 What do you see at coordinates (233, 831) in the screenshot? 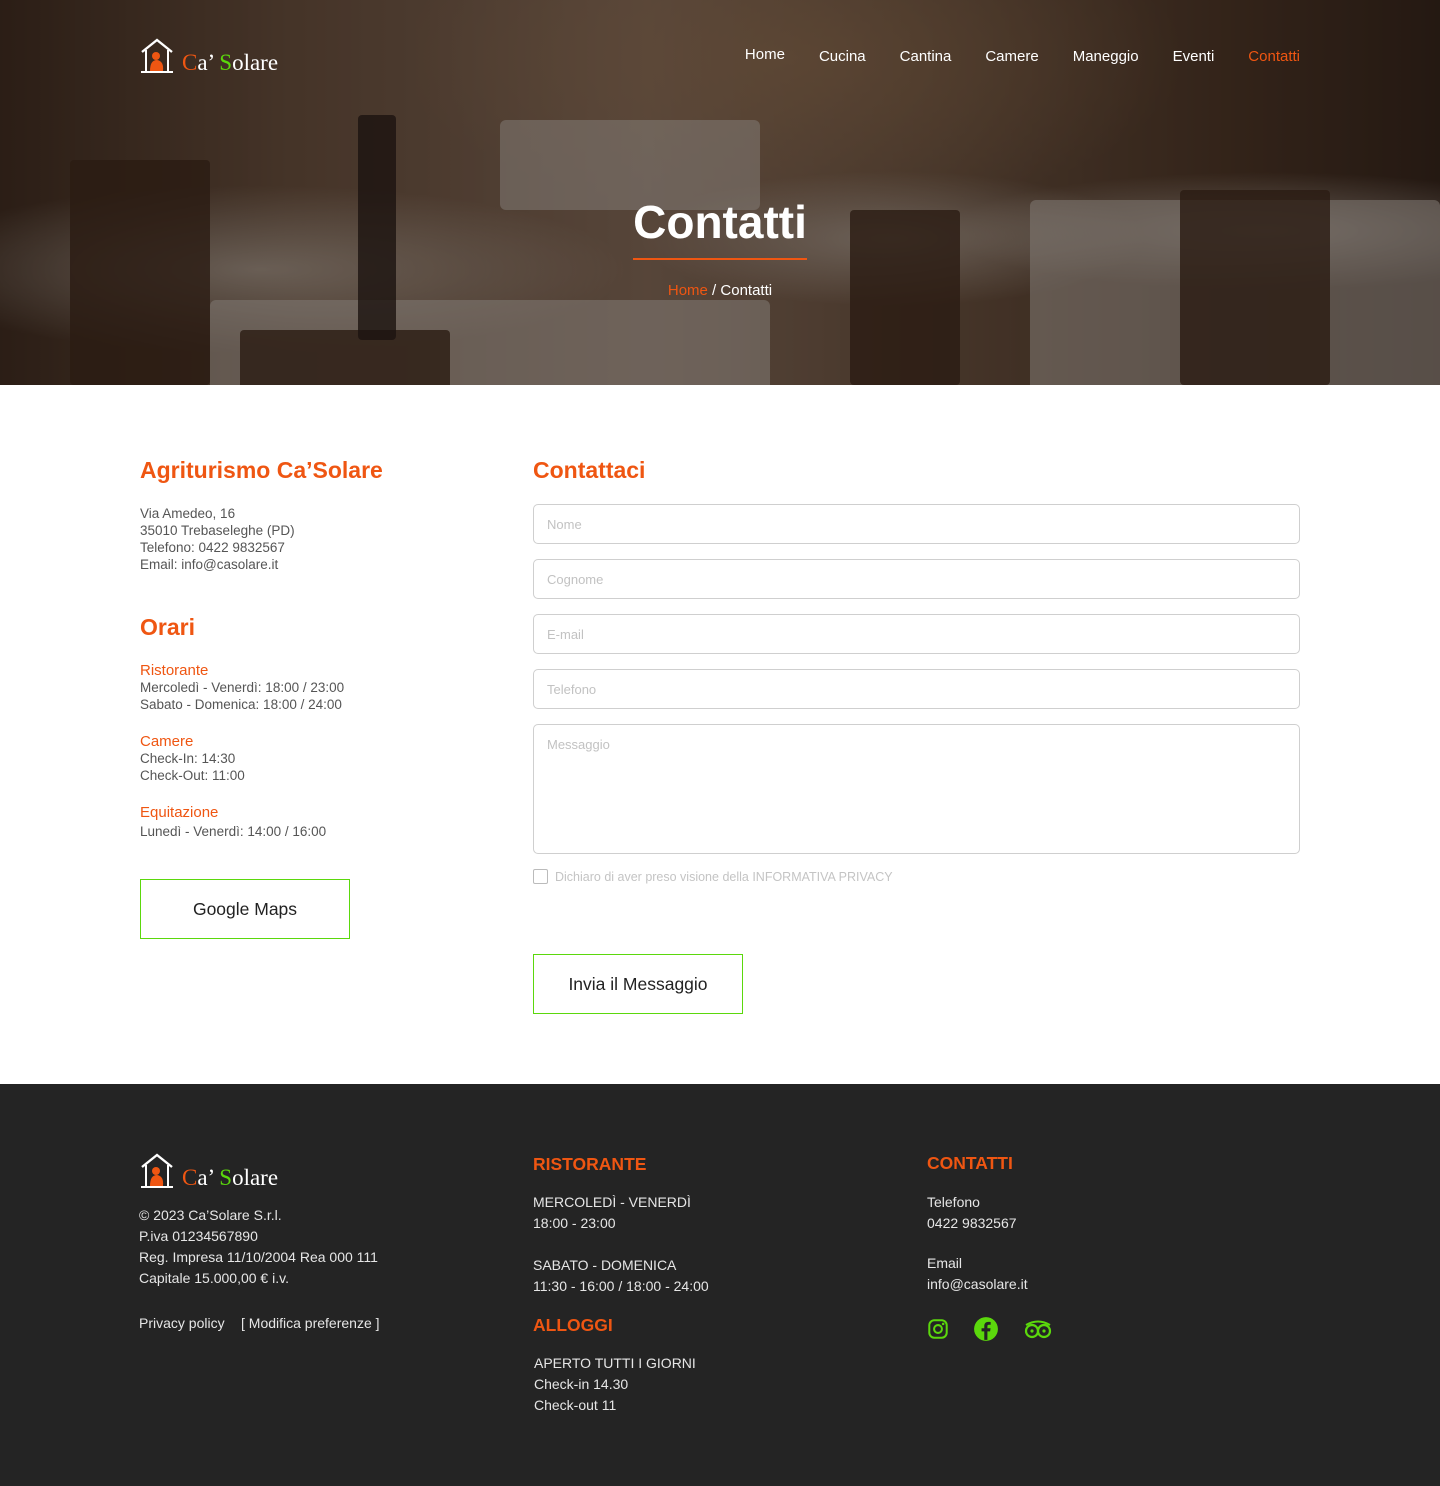
I see `equitazione-hours: Lunedì - Venerdì: 14:00 / 16:00` at bounding box center [233, 831].